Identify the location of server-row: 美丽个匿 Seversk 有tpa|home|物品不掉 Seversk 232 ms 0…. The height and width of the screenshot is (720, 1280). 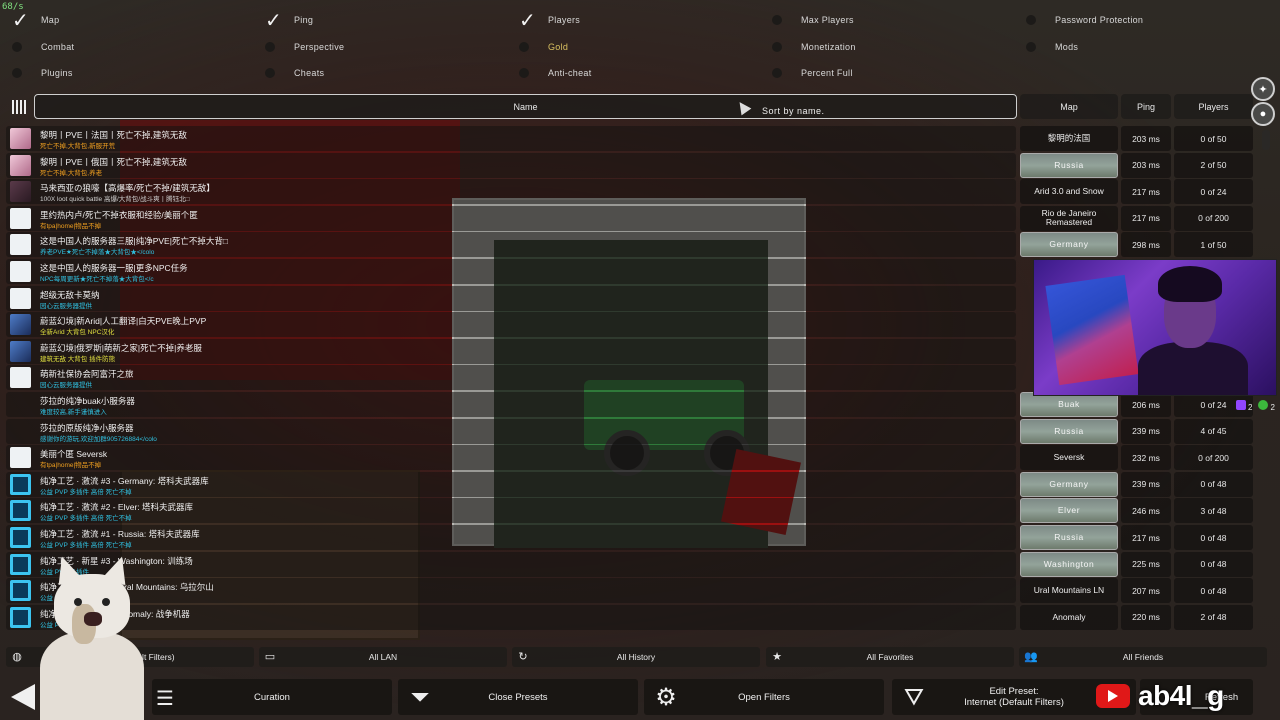
(630, 458).